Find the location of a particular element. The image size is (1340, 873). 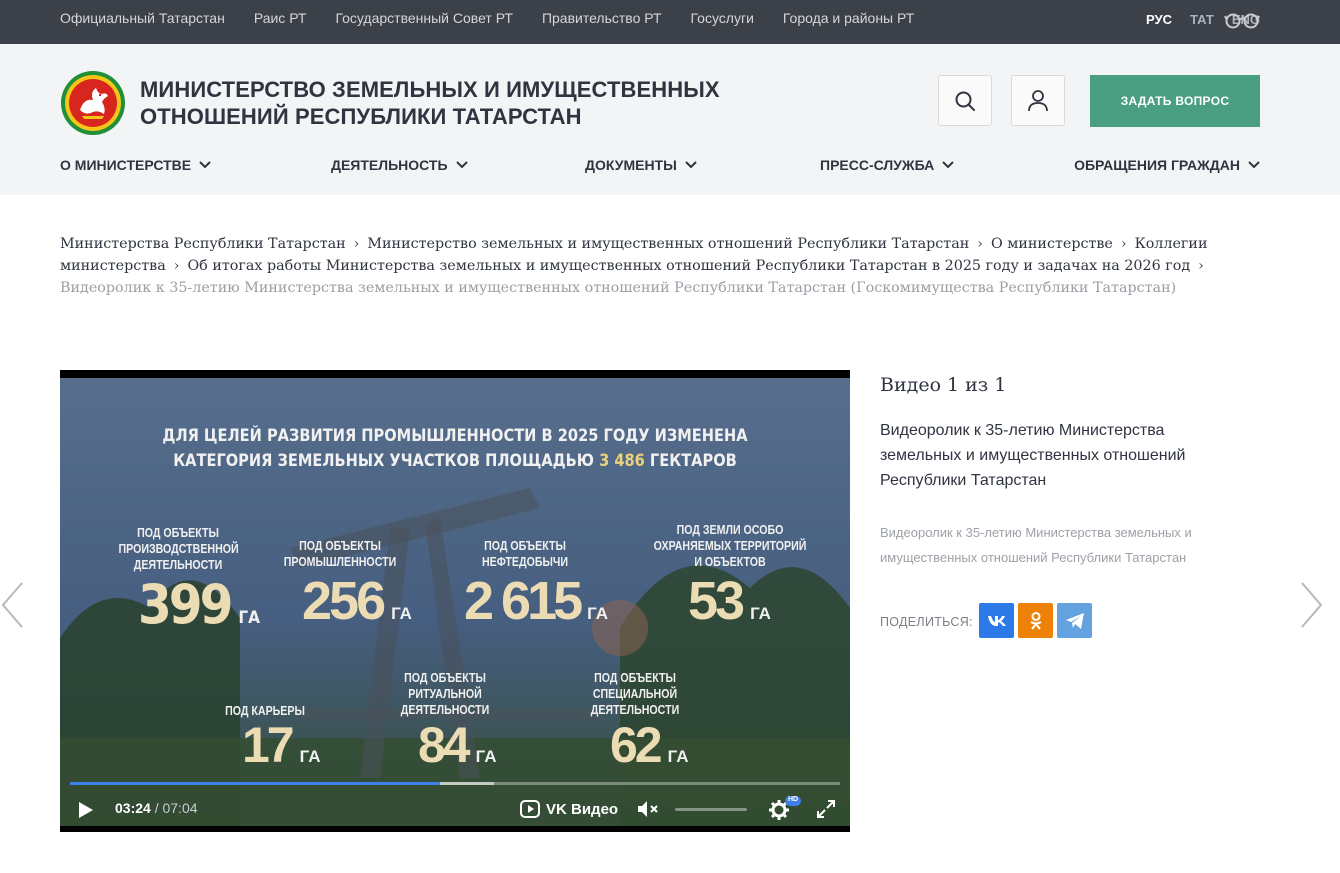

nav-documents-label: ДОКУМЕНТЫ is located at coordinates (631, 165).